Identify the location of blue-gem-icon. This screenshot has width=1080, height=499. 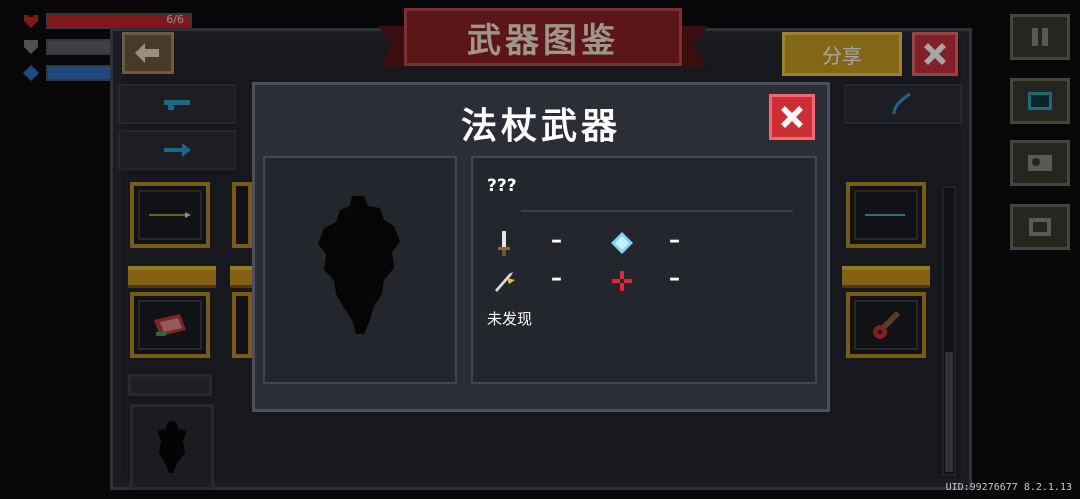
(622, 243).